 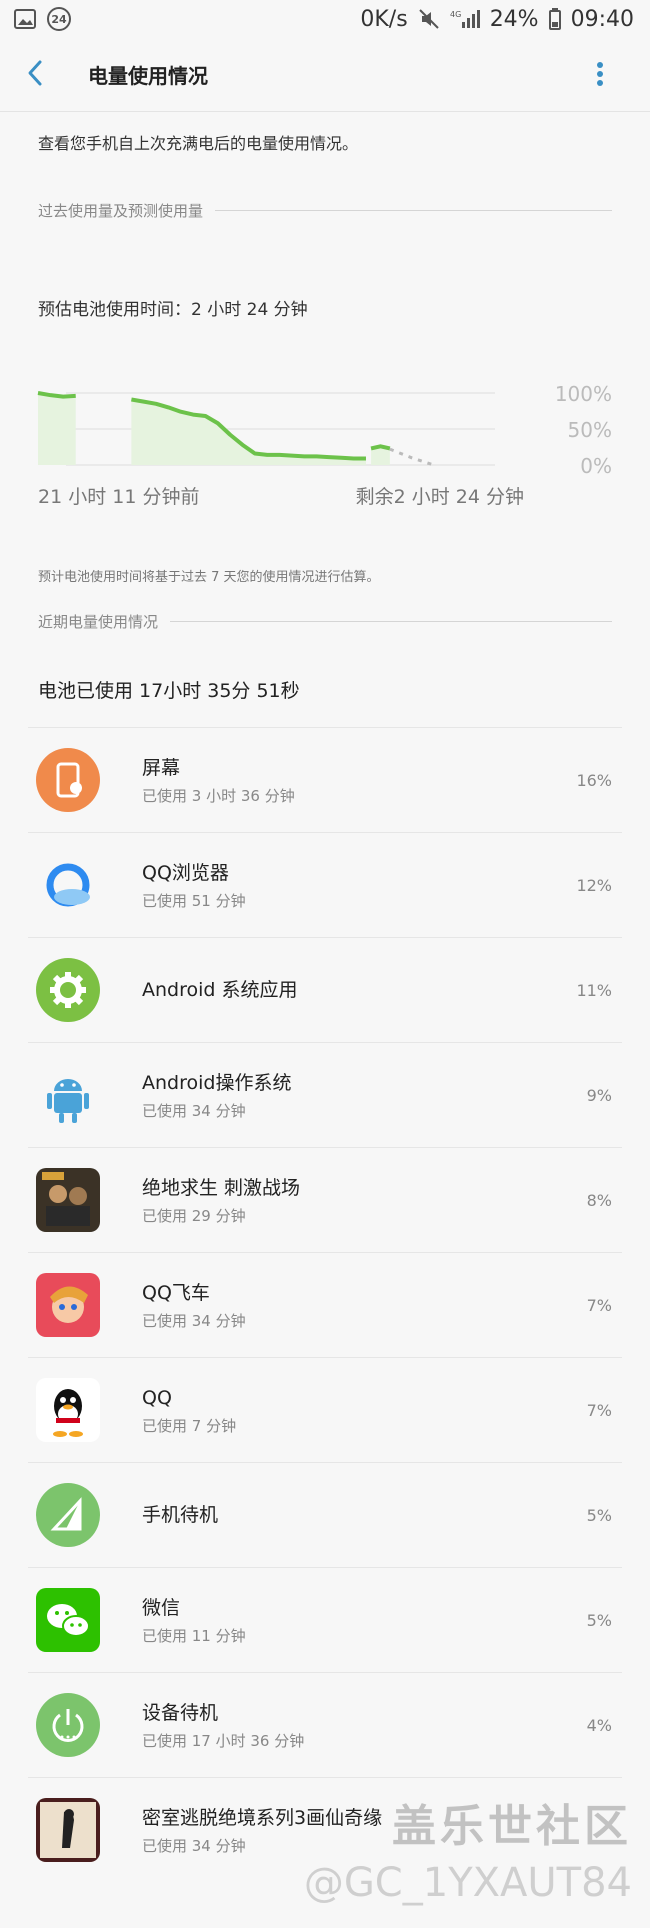 What do you see at coordinates (382, 1725) in the screenshot?
I see `app-text: 设备待机已使用 17 小时 36 分钟` at bounding box center [382, 1725].